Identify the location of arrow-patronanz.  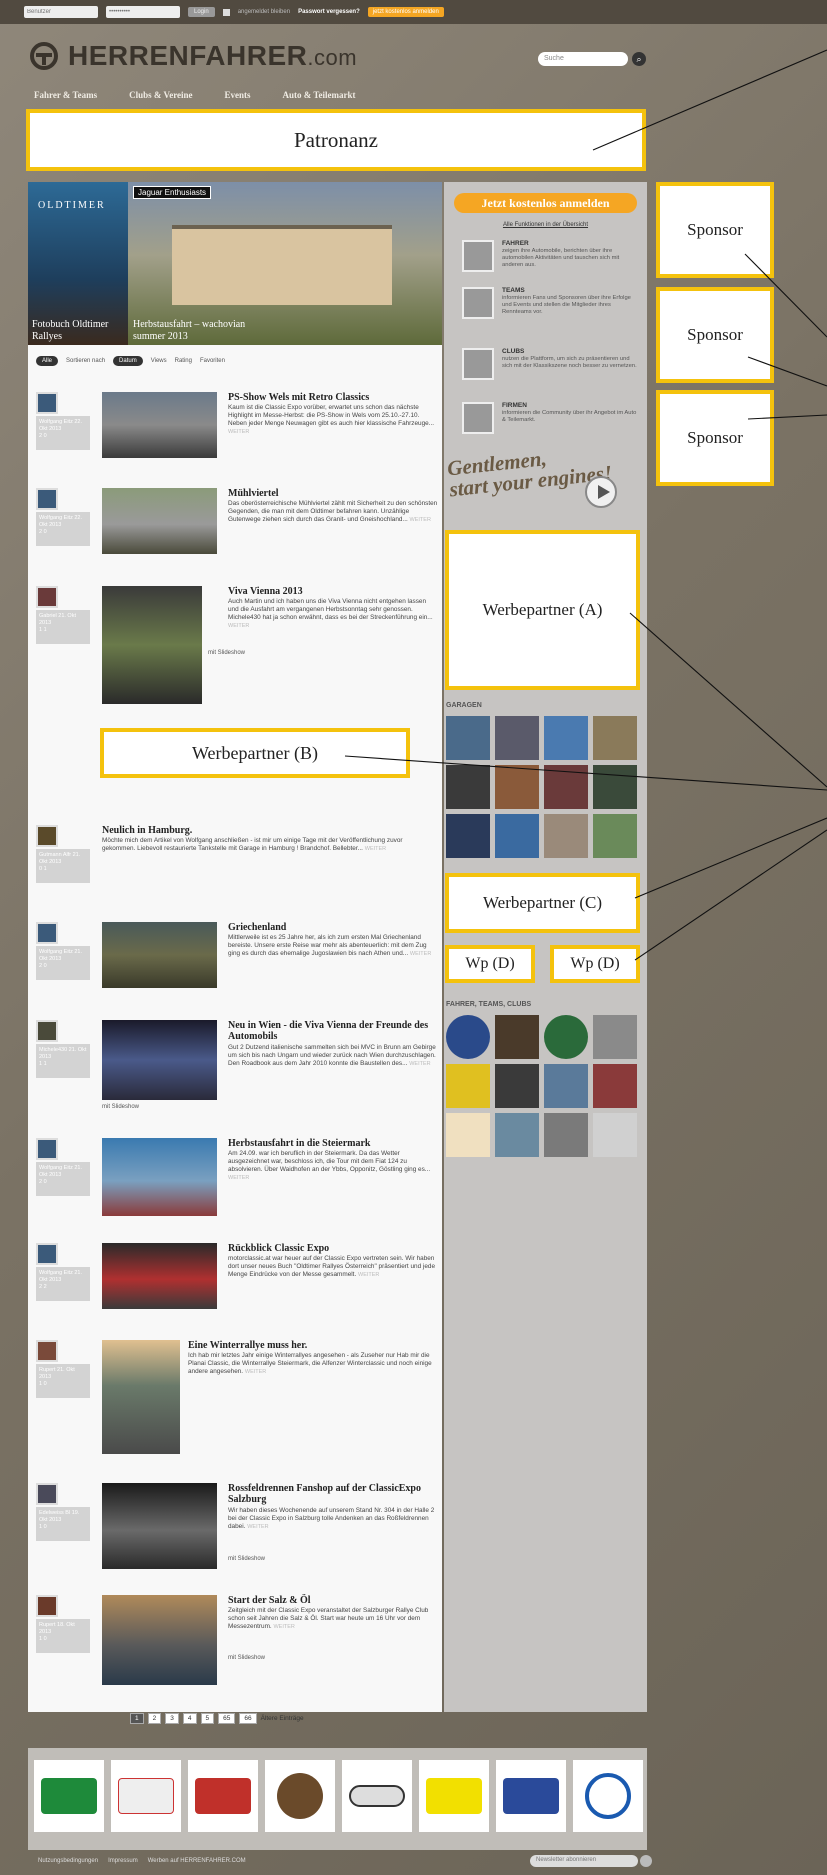
(709, 100).